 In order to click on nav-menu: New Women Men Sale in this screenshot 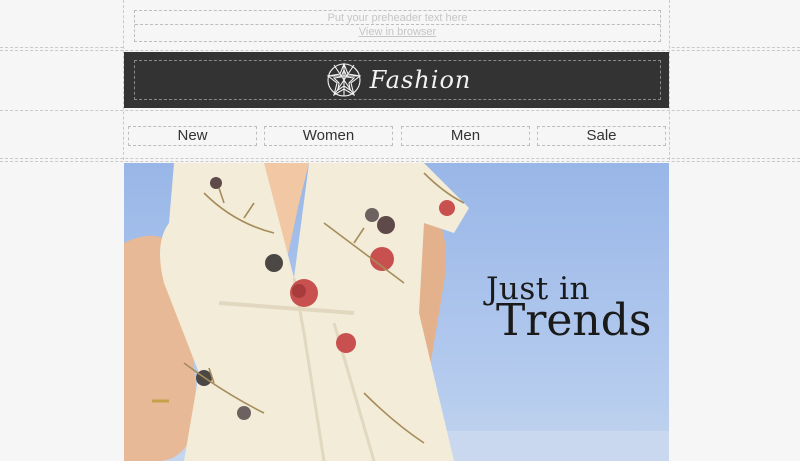, I will do `click(396, 136)`.